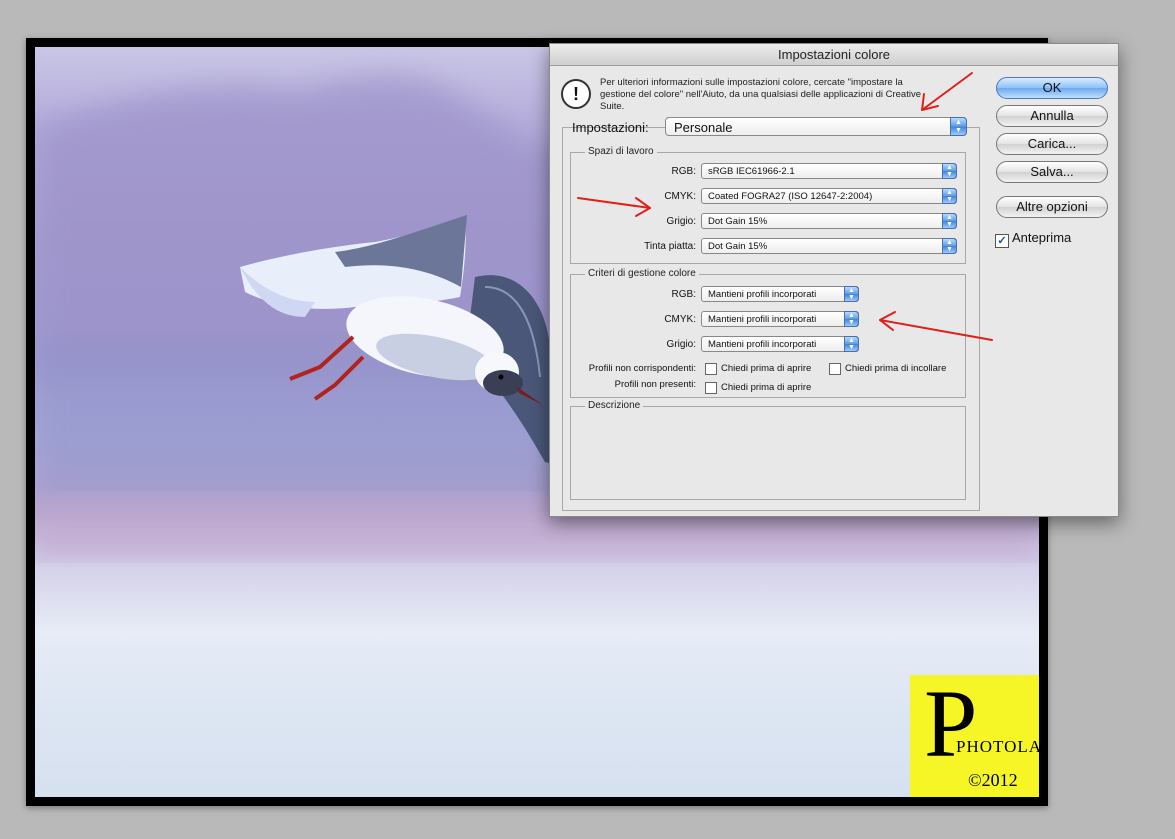 The image size is (1175, 839). Describe the element at coordinates (834, 55) in the screenshot. I see `dialog-title: Impostazioni colore` at that location.